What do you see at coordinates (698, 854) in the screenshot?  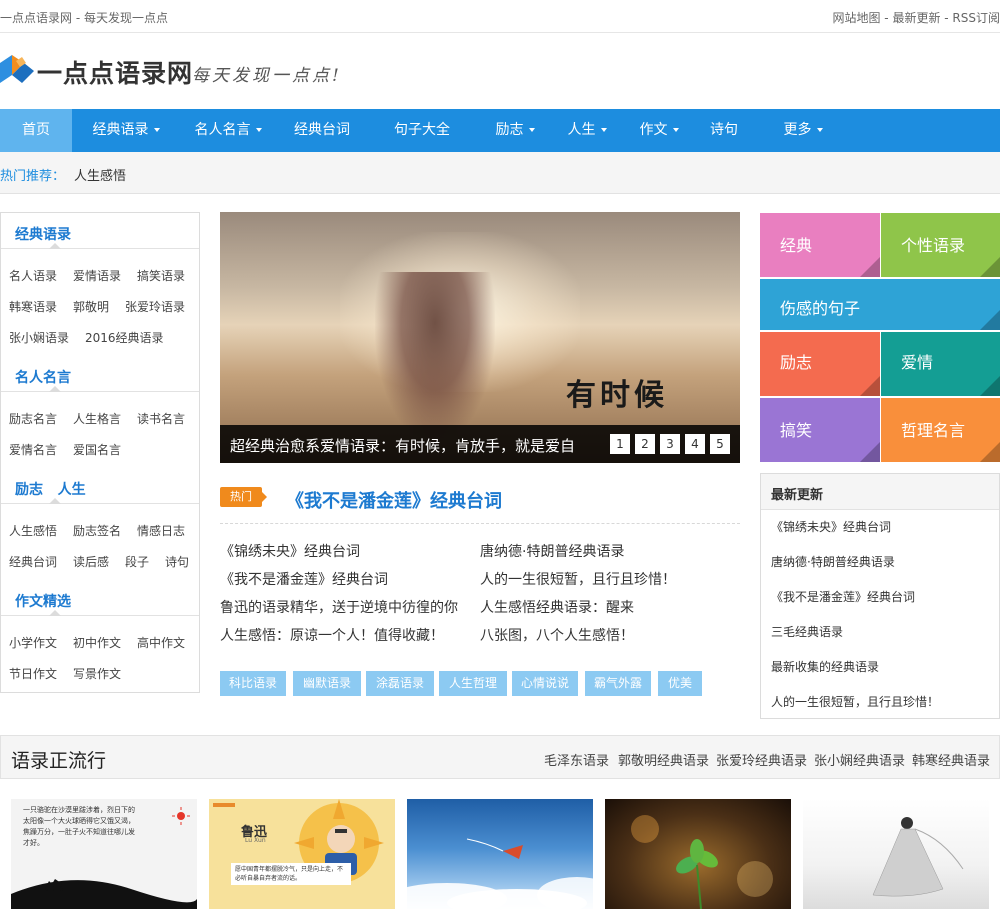 I see `thumbnail-clover` at bounding box center [698, 854].